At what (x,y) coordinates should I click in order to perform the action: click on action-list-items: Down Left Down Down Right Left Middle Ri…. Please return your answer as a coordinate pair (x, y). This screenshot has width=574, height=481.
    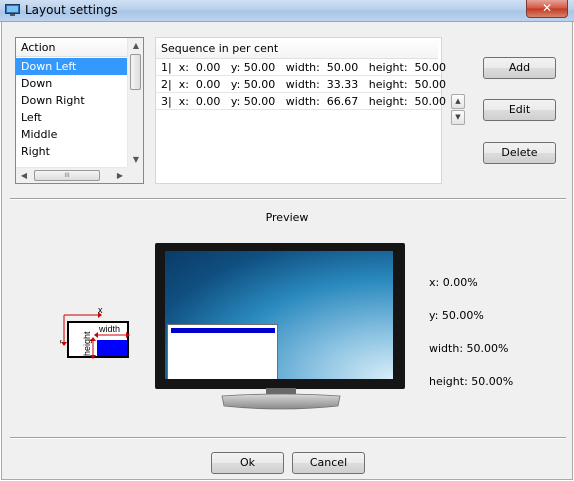
    Looking at the image, I should click on (72, 109).